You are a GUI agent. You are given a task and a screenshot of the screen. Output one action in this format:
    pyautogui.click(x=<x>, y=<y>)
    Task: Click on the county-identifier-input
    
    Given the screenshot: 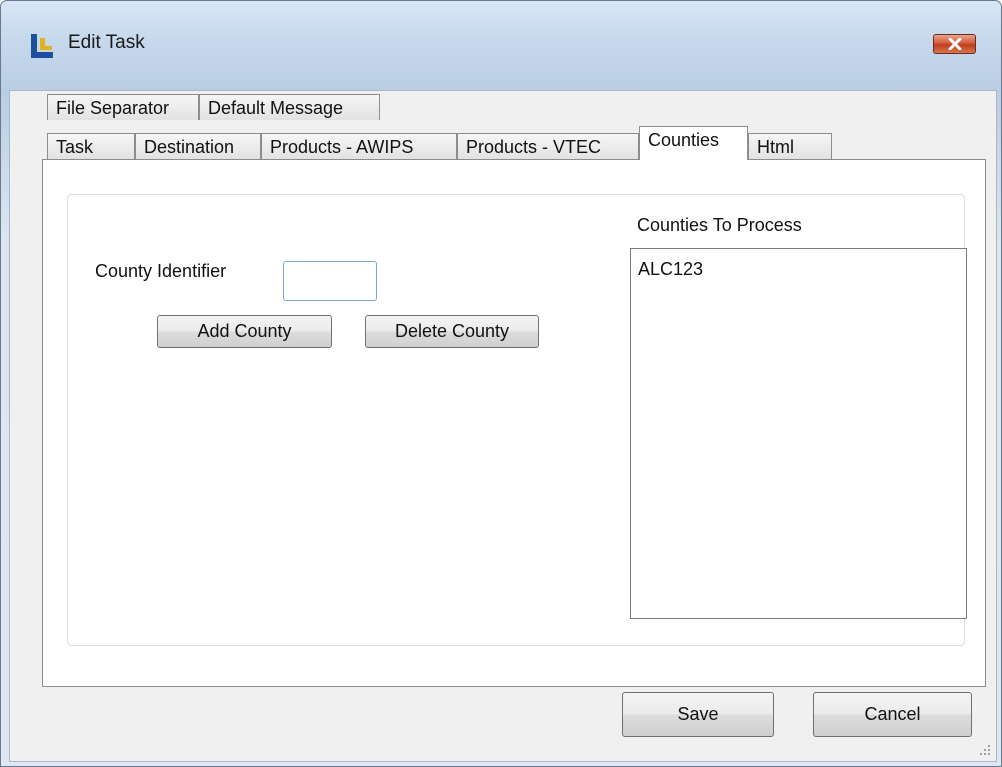 What is the action you would take?
    pyautogui.click(x=330, y=281)
    